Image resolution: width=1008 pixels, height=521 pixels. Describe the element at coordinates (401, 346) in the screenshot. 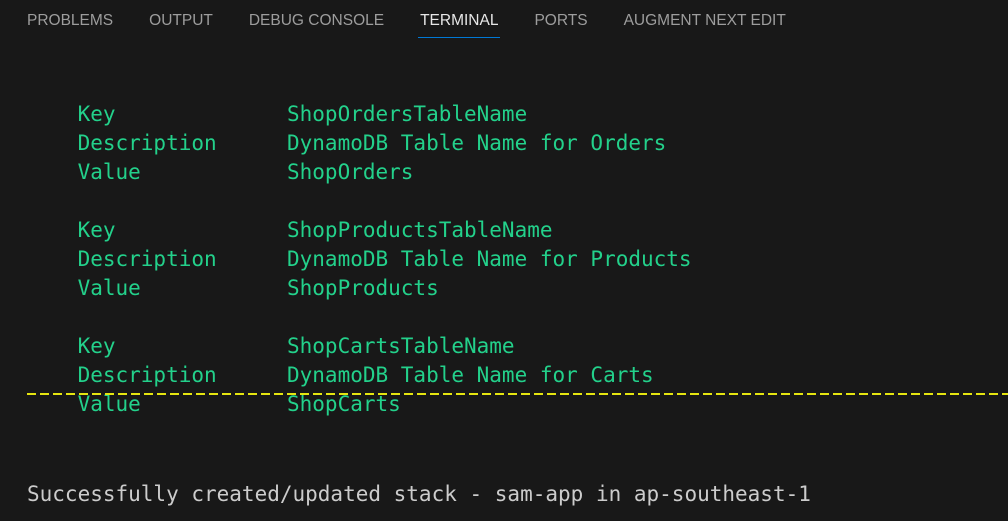

I see `output-key-value: ShopCartsTableName` at that location.